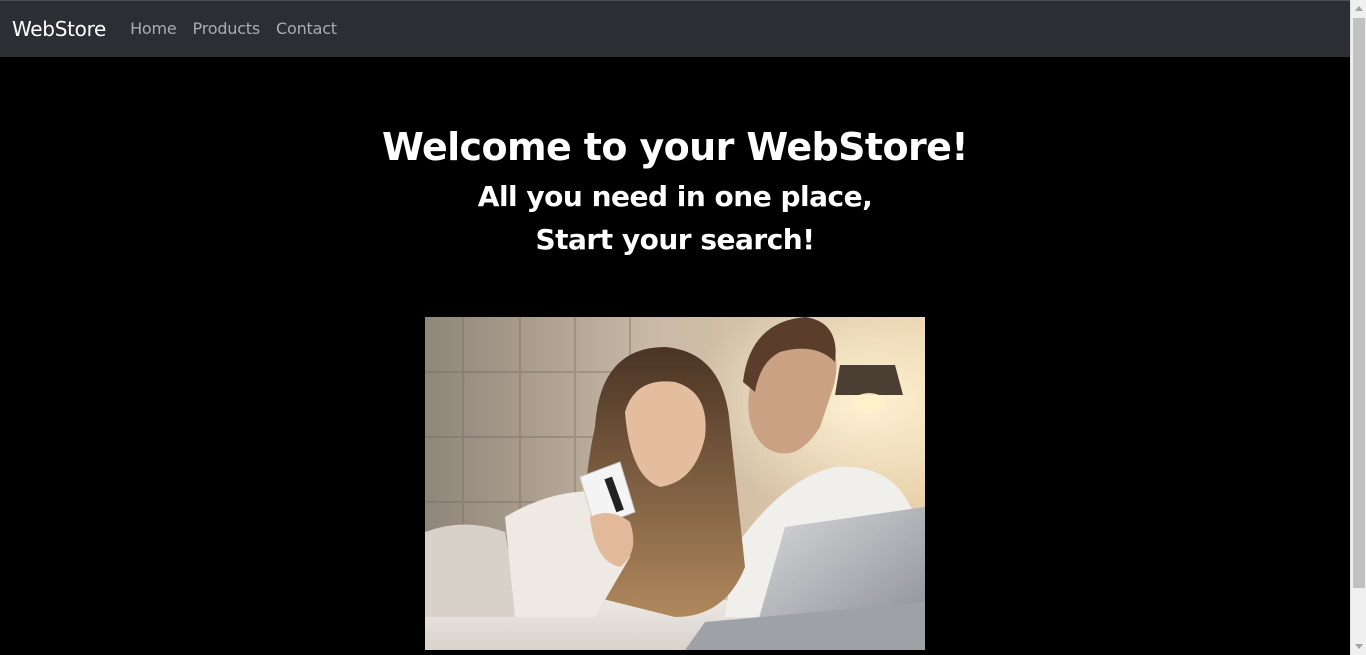 The width and height of the screenshot is (1366, 655). Describe the element at coordinates (675, 239) in the screenshot. I see `hero-subtitle-line2: Start your search!` at that location.